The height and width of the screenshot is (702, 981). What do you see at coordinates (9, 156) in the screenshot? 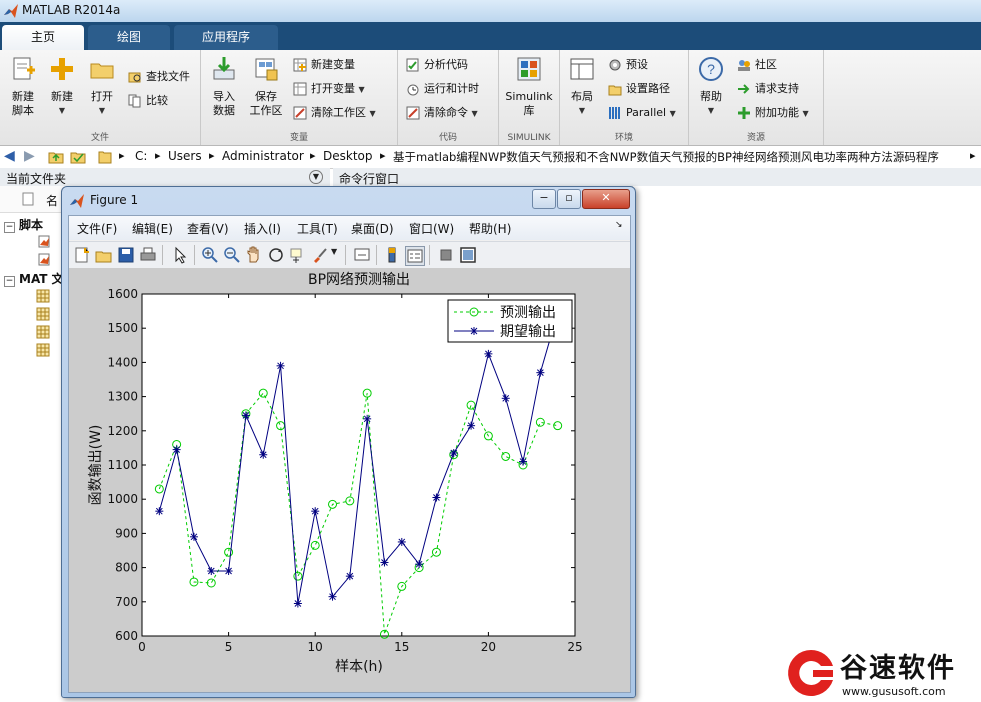
I see `back-arrow-icon: ◀` at bounding box center [9, 156].